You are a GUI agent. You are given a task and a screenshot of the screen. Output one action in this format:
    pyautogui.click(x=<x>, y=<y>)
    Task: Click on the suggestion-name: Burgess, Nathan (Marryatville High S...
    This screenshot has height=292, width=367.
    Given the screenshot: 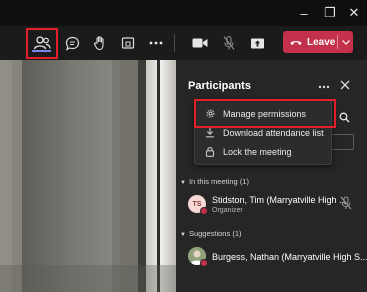 What is the action you would take?
    pyautogui.click(x=289, y=257)
    